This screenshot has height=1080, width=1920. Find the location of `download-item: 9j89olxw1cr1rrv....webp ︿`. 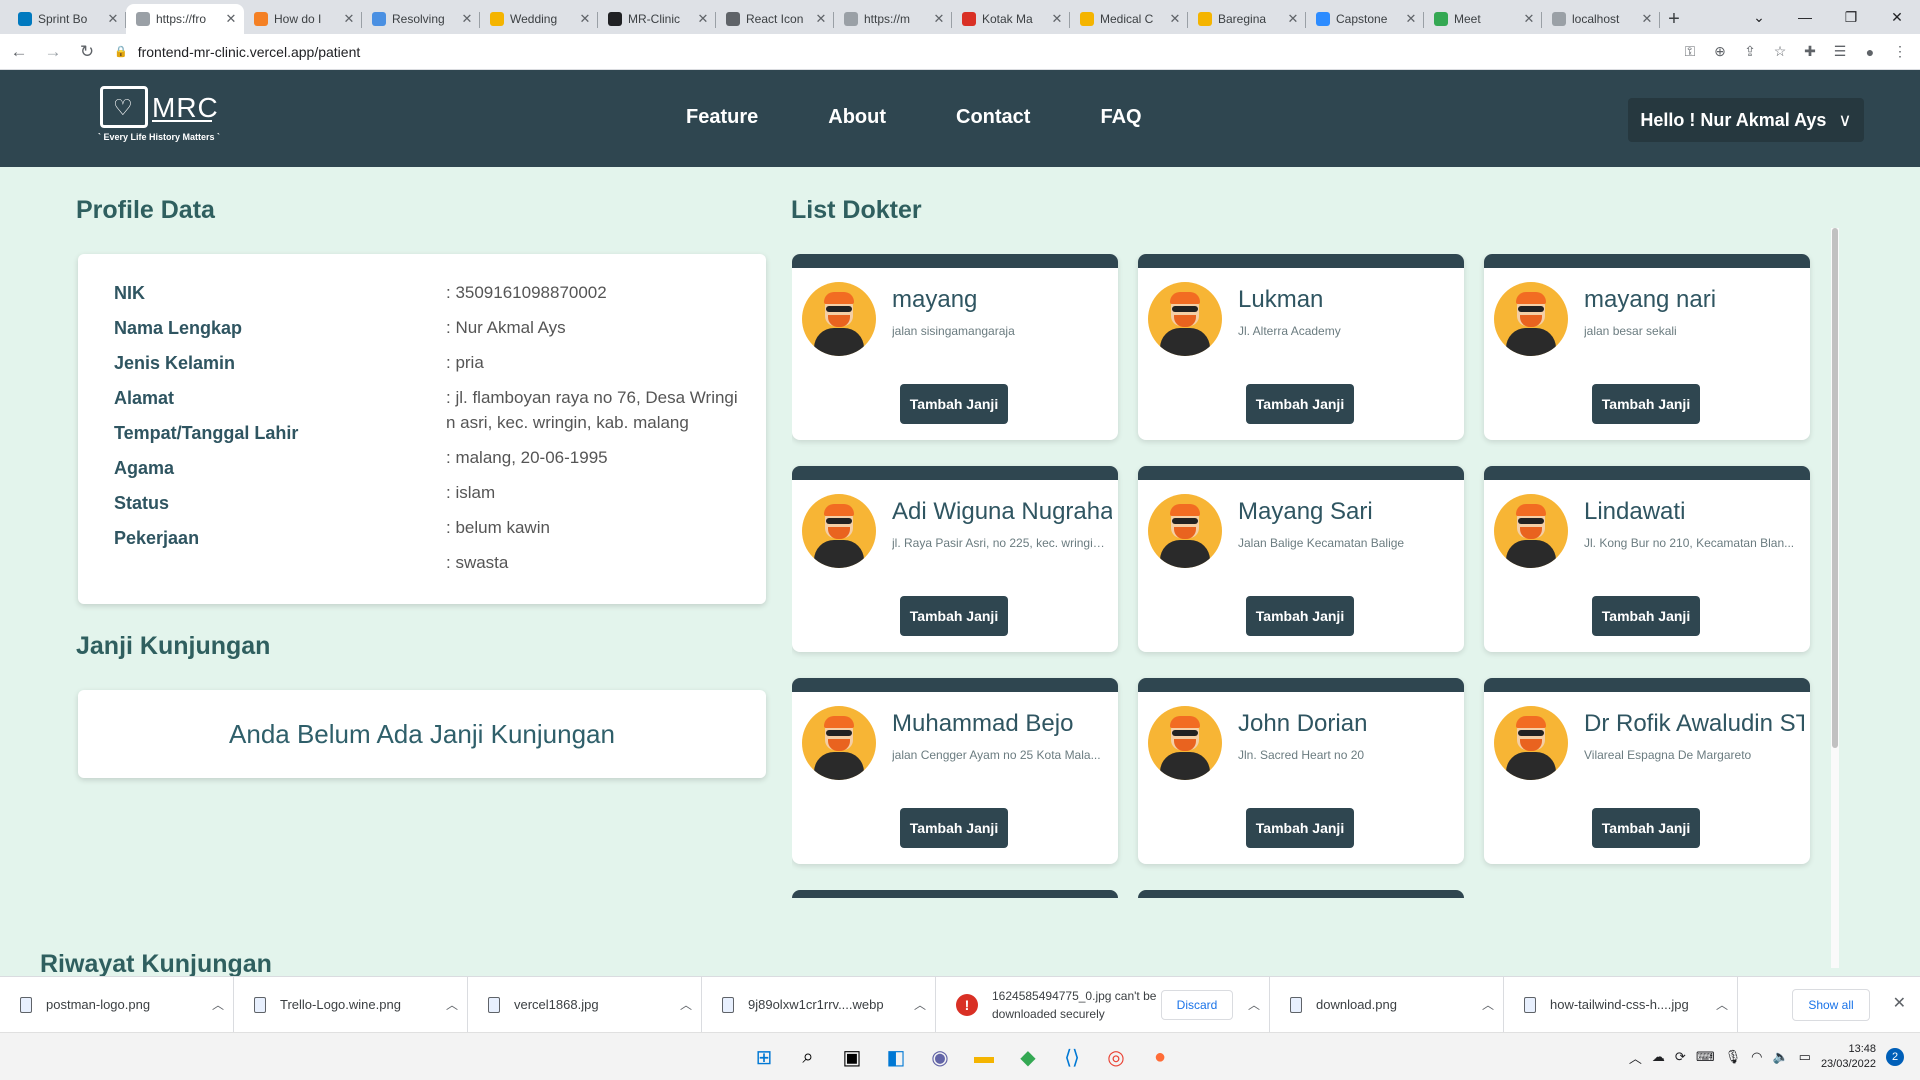

download-item: 9j89olxw1cr1rrv....webp ︿ is located at coordinates (819, 1004).